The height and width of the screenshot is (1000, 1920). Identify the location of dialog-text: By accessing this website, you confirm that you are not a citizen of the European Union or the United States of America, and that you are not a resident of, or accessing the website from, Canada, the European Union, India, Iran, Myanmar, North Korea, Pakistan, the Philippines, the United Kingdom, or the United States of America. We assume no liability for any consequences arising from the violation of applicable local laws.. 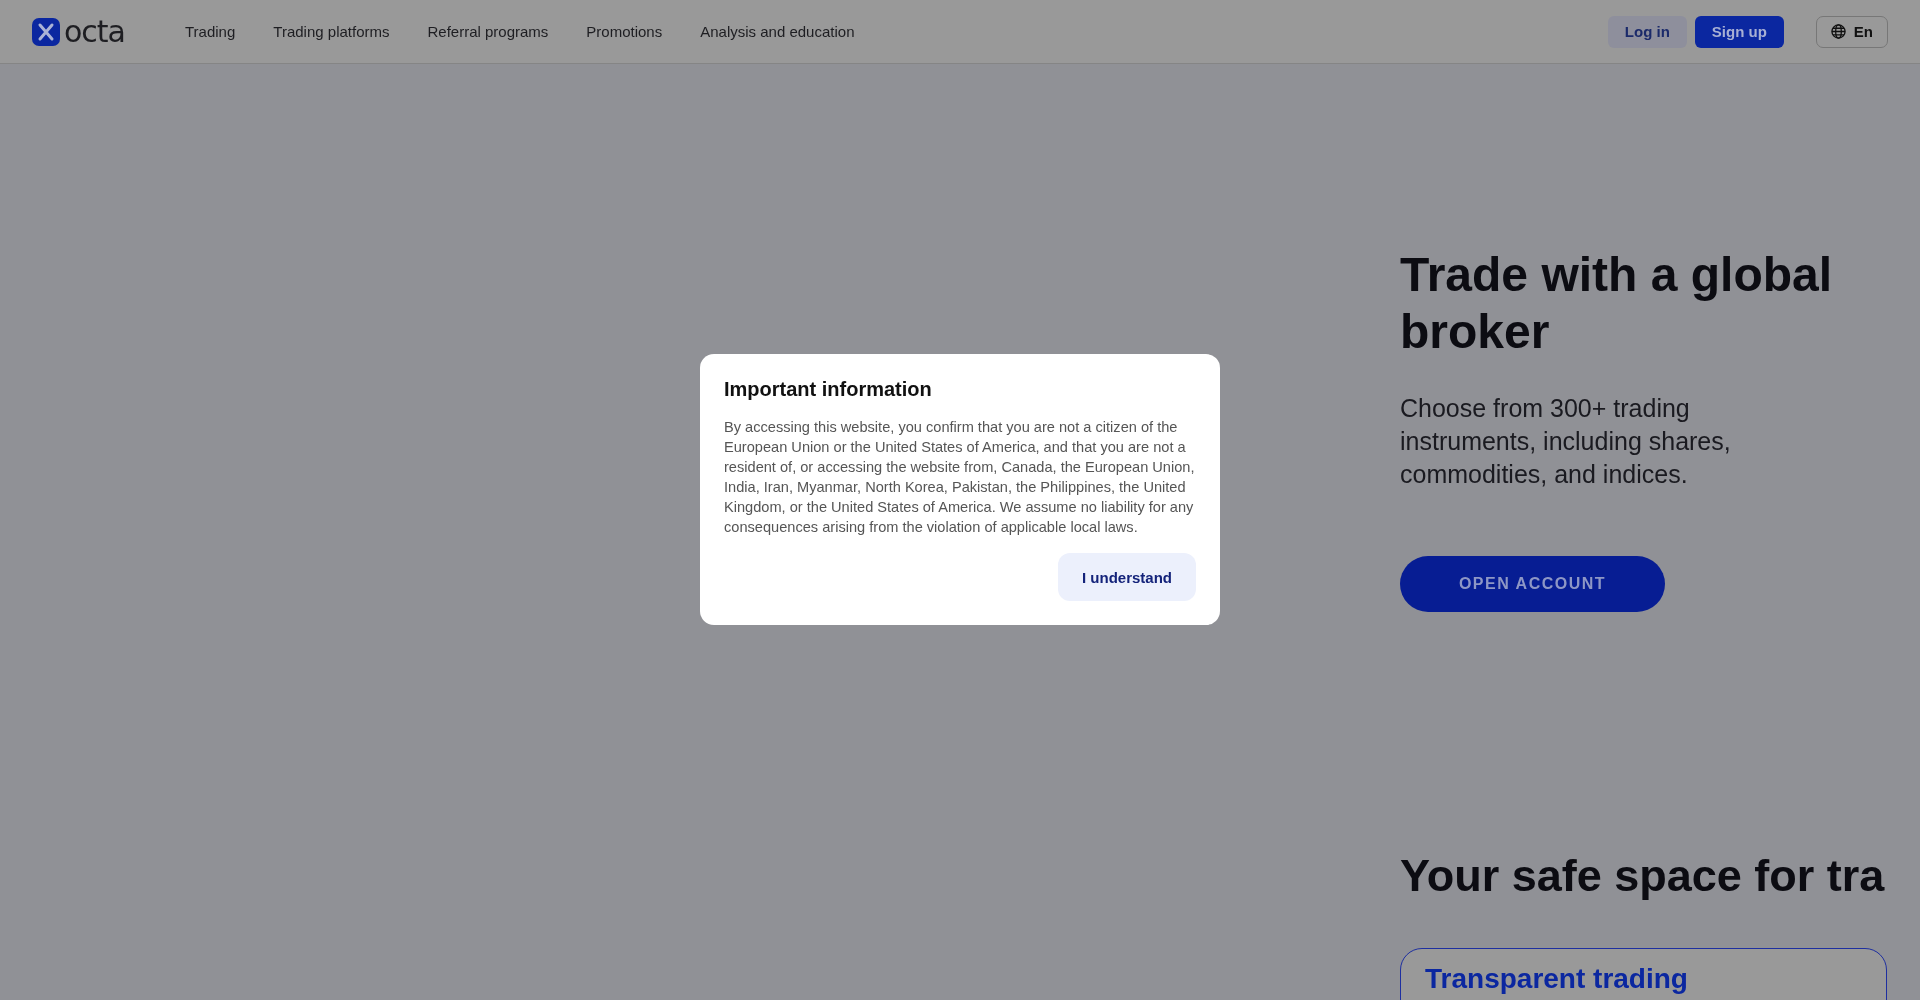
(960, 477).